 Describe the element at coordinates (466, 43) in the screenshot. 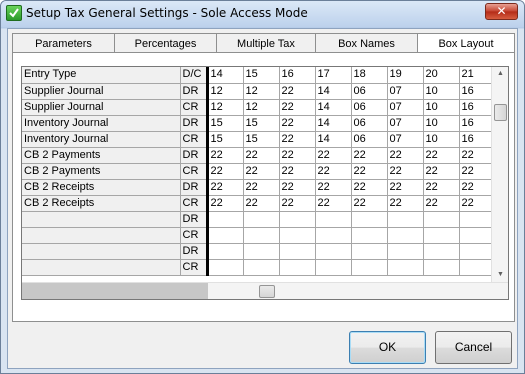

I see `tab-box-layout: Box Layout` at that location.